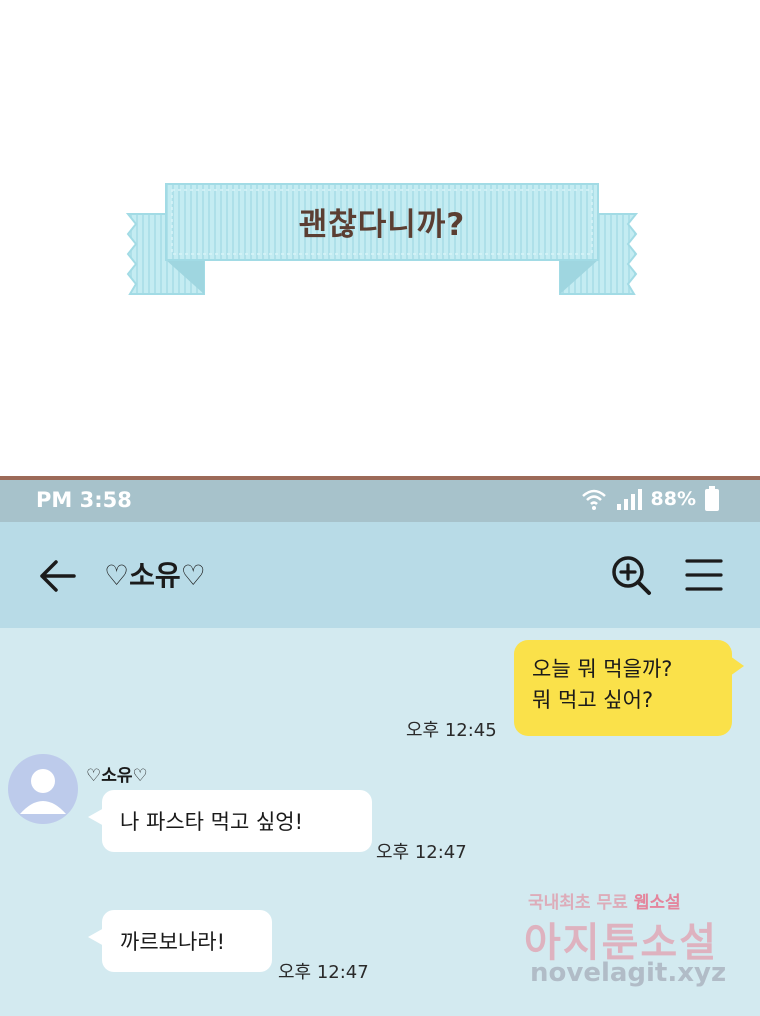  I want to click on caption-ribbon: 괜찮다니까?, so click(382, 240).